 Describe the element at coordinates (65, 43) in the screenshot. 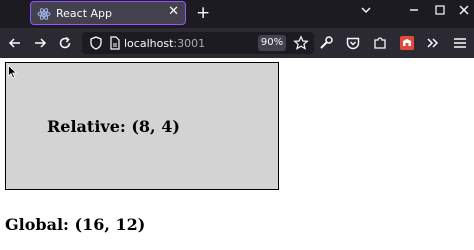

I see `reload-icon` at that location.